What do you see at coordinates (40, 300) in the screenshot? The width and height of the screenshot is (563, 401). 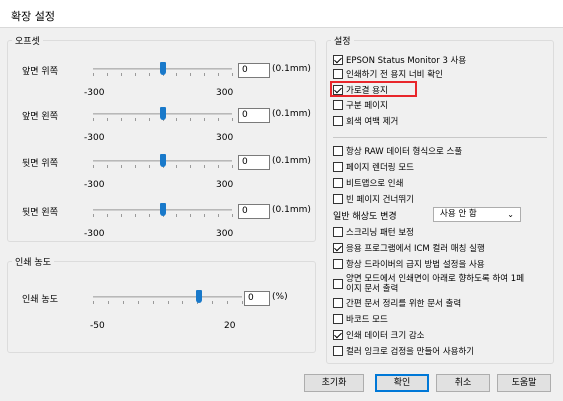 I see `density-label: 인쇄 농도` at bounding box center [40, 300].